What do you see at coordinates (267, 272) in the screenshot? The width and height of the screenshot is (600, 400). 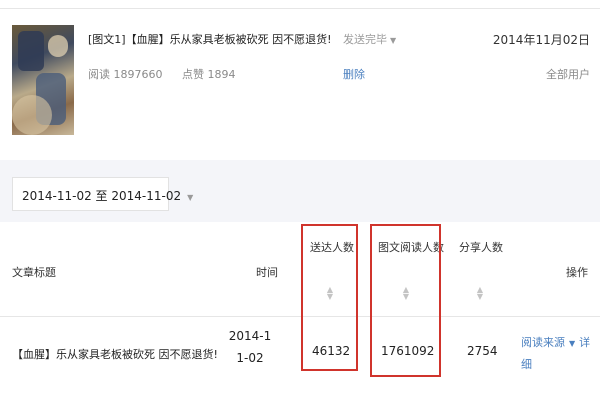 I see `header-time: 时间` at bounding box center [267, 272].